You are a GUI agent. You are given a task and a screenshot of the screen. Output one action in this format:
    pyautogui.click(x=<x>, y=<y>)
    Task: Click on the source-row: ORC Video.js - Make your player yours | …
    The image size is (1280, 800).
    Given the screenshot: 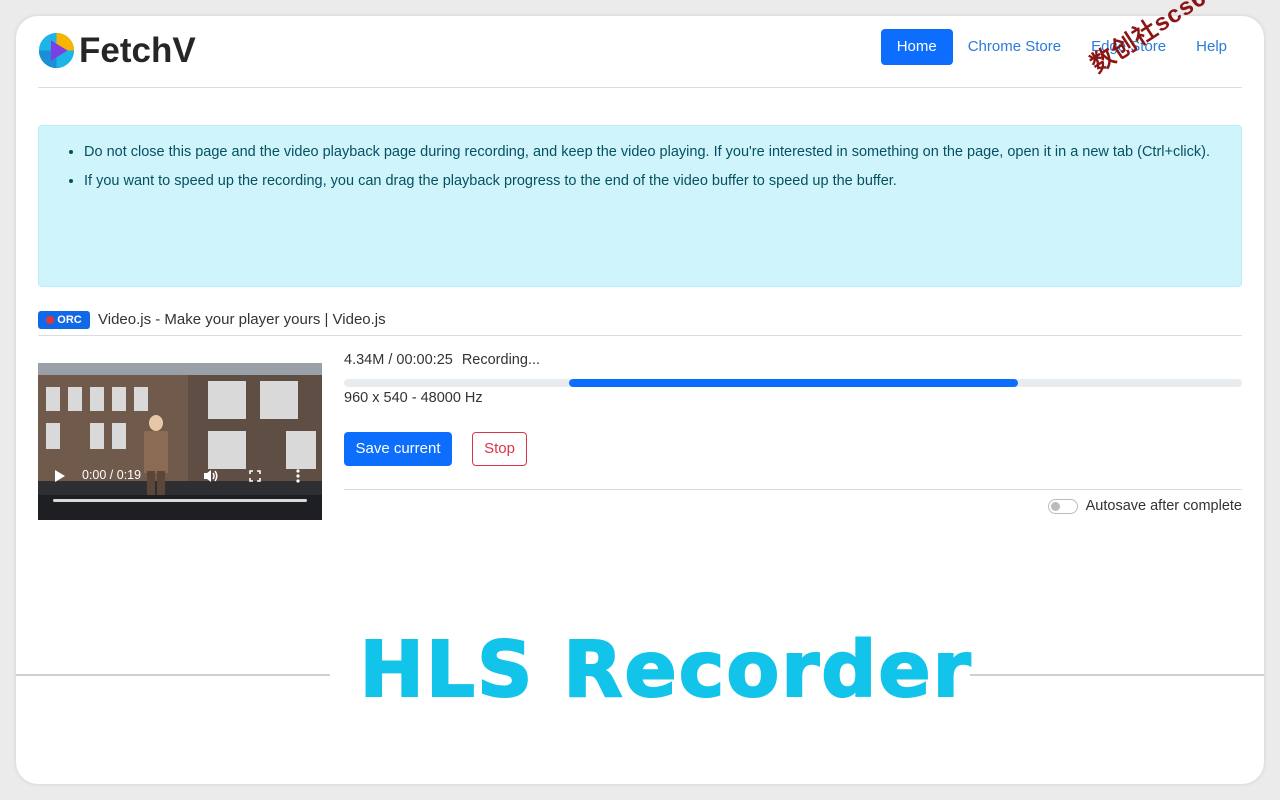 What is the action you would take?
    pyautogui.click(x=640, y=323)
    